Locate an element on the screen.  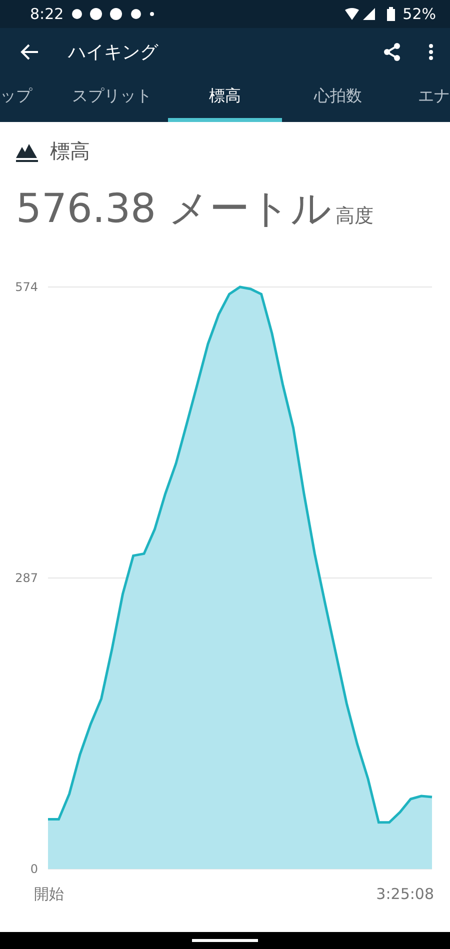
screen-title: ハイキング is located at coordinates (114, 52).